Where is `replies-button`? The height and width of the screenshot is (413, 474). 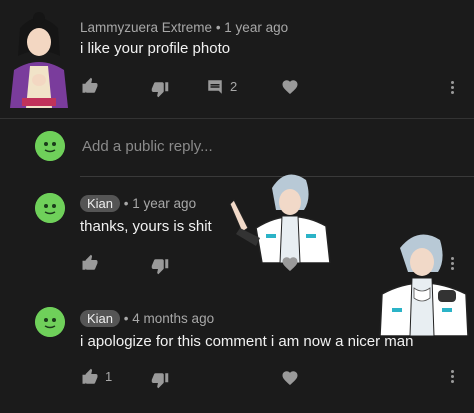
replies-button is located at coordinates (215, 87).